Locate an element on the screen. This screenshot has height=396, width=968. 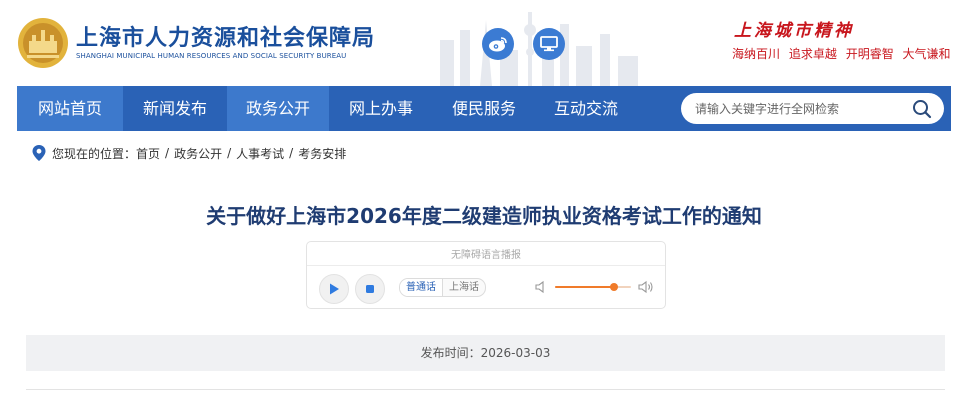
volume-high-icon is located at coordinates (646, 287).